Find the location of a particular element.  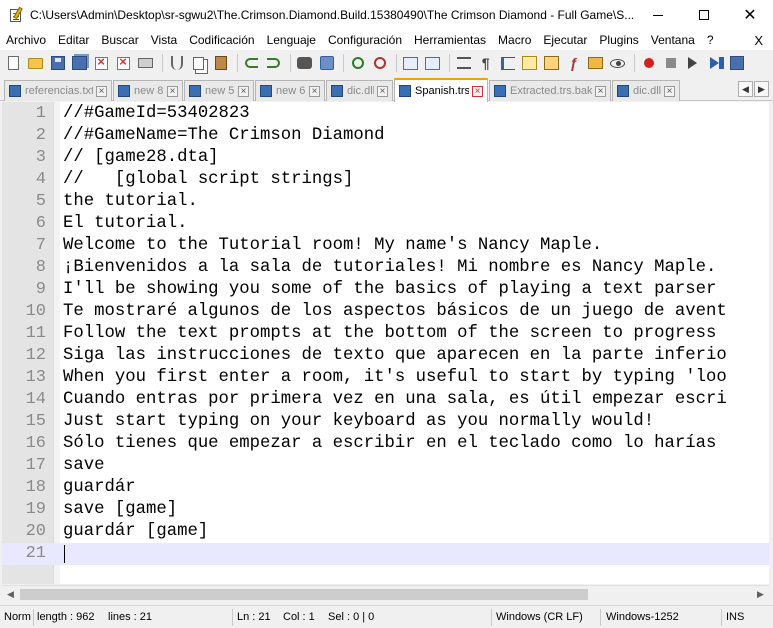

tab-scroll-right-button: ▶ is located at coordinates (761, 89).